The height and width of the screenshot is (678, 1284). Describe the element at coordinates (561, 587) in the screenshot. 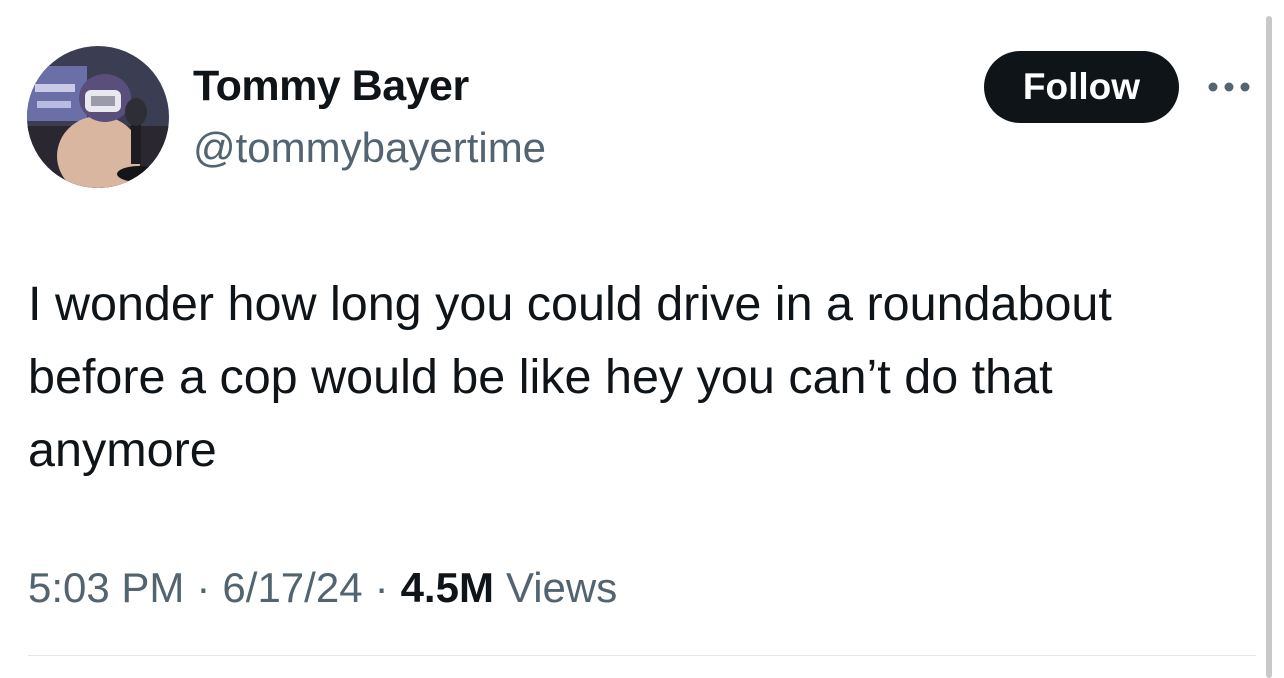

I see `views-label: Views` at that location.